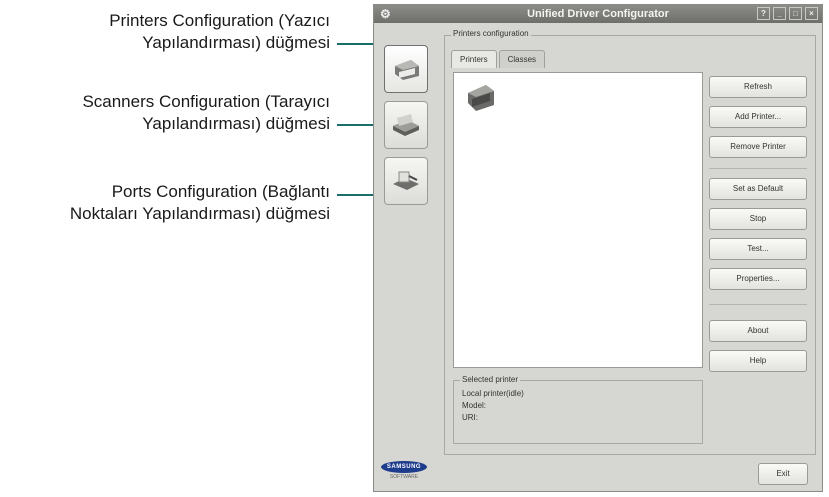 The width and height of the screenshot is (829, 497). Describe the element at coordinates (811, 13) in the screenshot. I see `close-button: ×` at that location.